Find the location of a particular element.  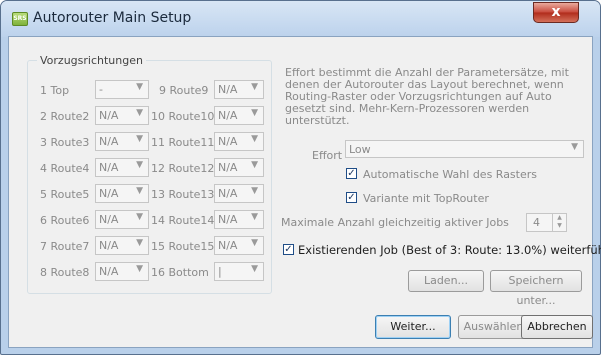

layer-label-8: 8 Route8 is located at coordinates (65, 272).